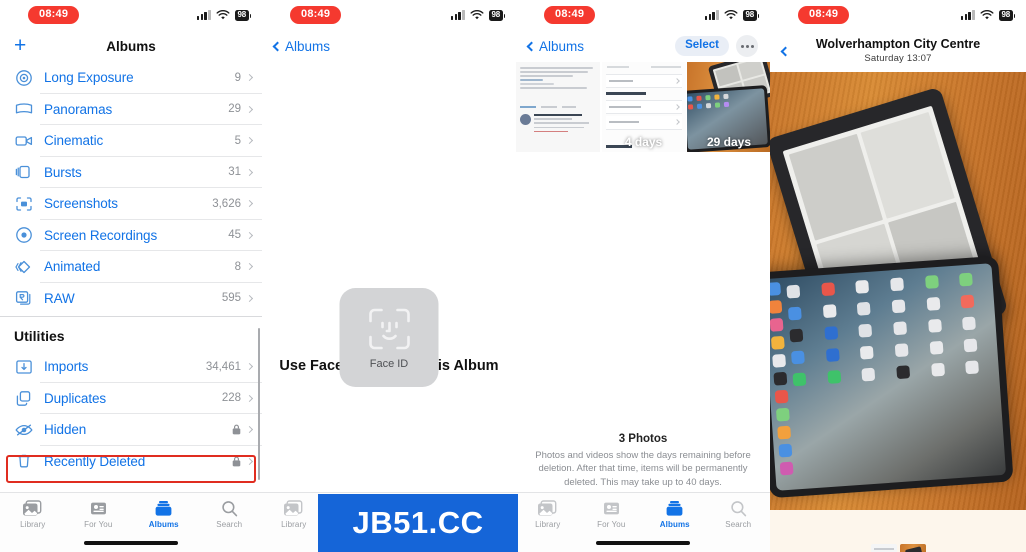 The height and width of the screenshot is (552, 1026). What do you see at coordinates (131, 430) in the screenshot?
I see `list-item: Hidden` at bounding box center [131, 430].